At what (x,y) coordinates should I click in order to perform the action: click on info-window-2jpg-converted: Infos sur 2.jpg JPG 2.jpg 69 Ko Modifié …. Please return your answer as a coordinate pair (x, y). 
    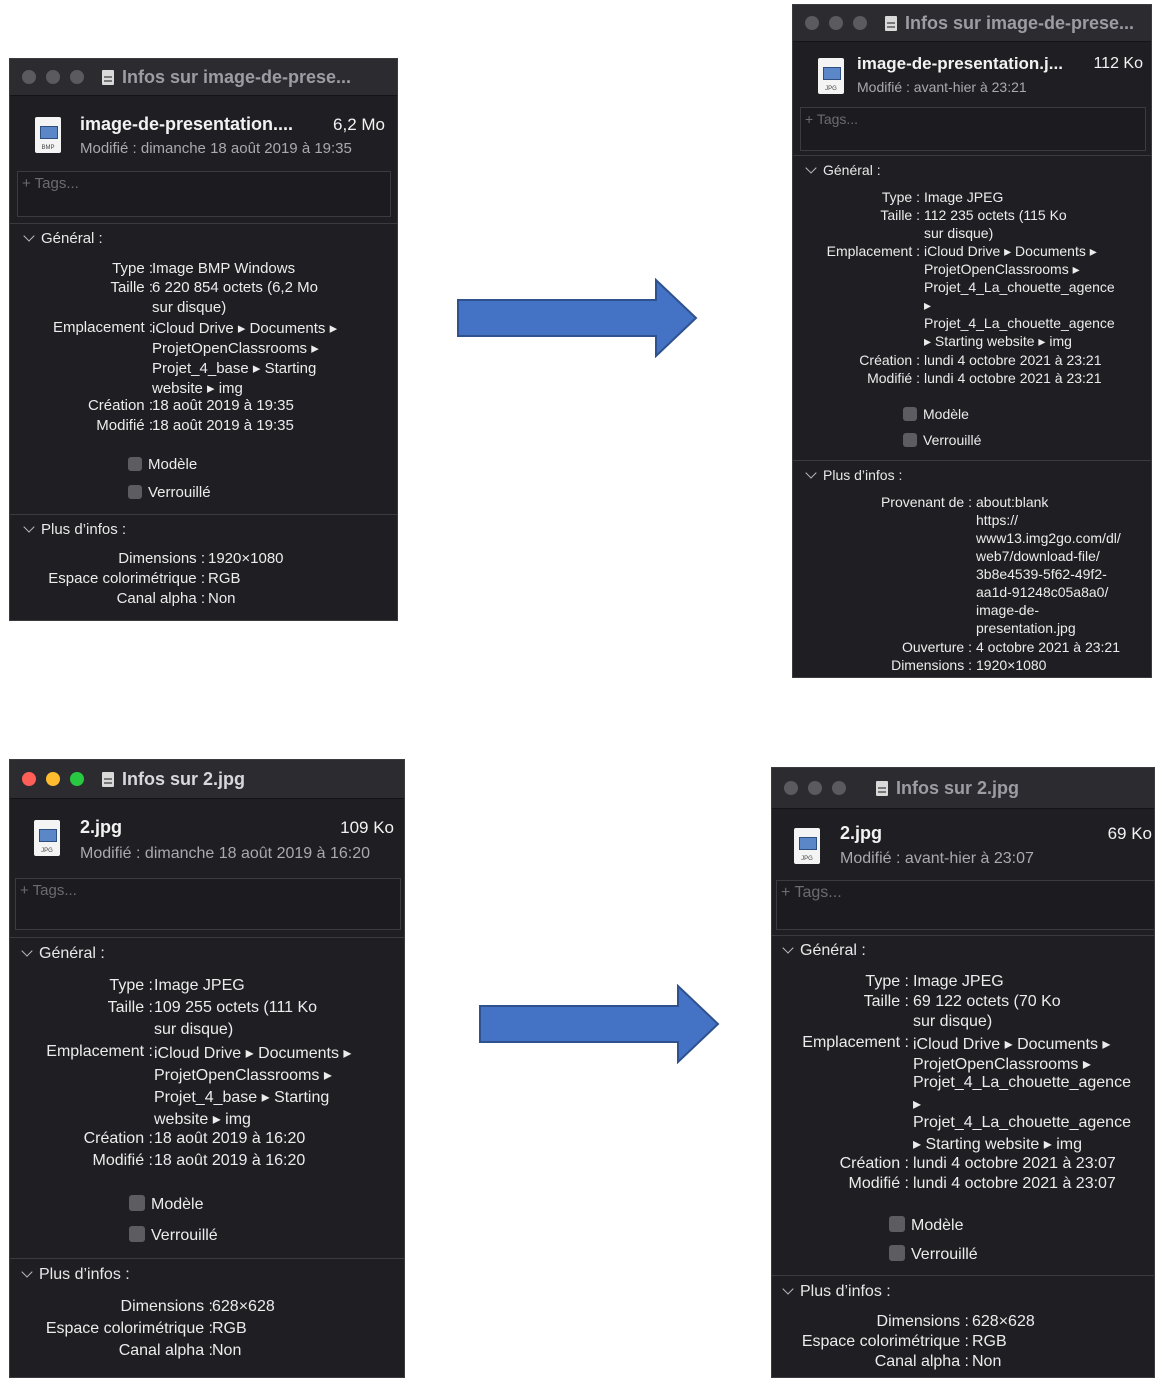
    Looking at the image, I should click on (963, 1072).